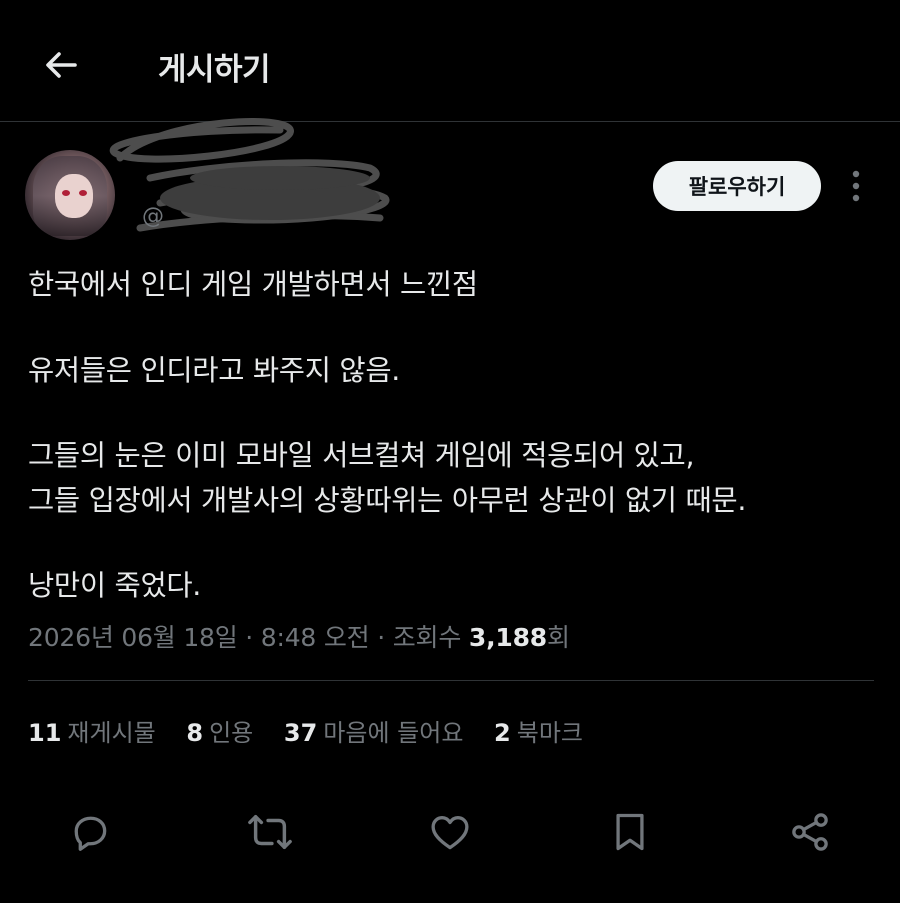 This screenshot has height=903, width=900. I want to click on views-count: 3,188, so click(507, 637).